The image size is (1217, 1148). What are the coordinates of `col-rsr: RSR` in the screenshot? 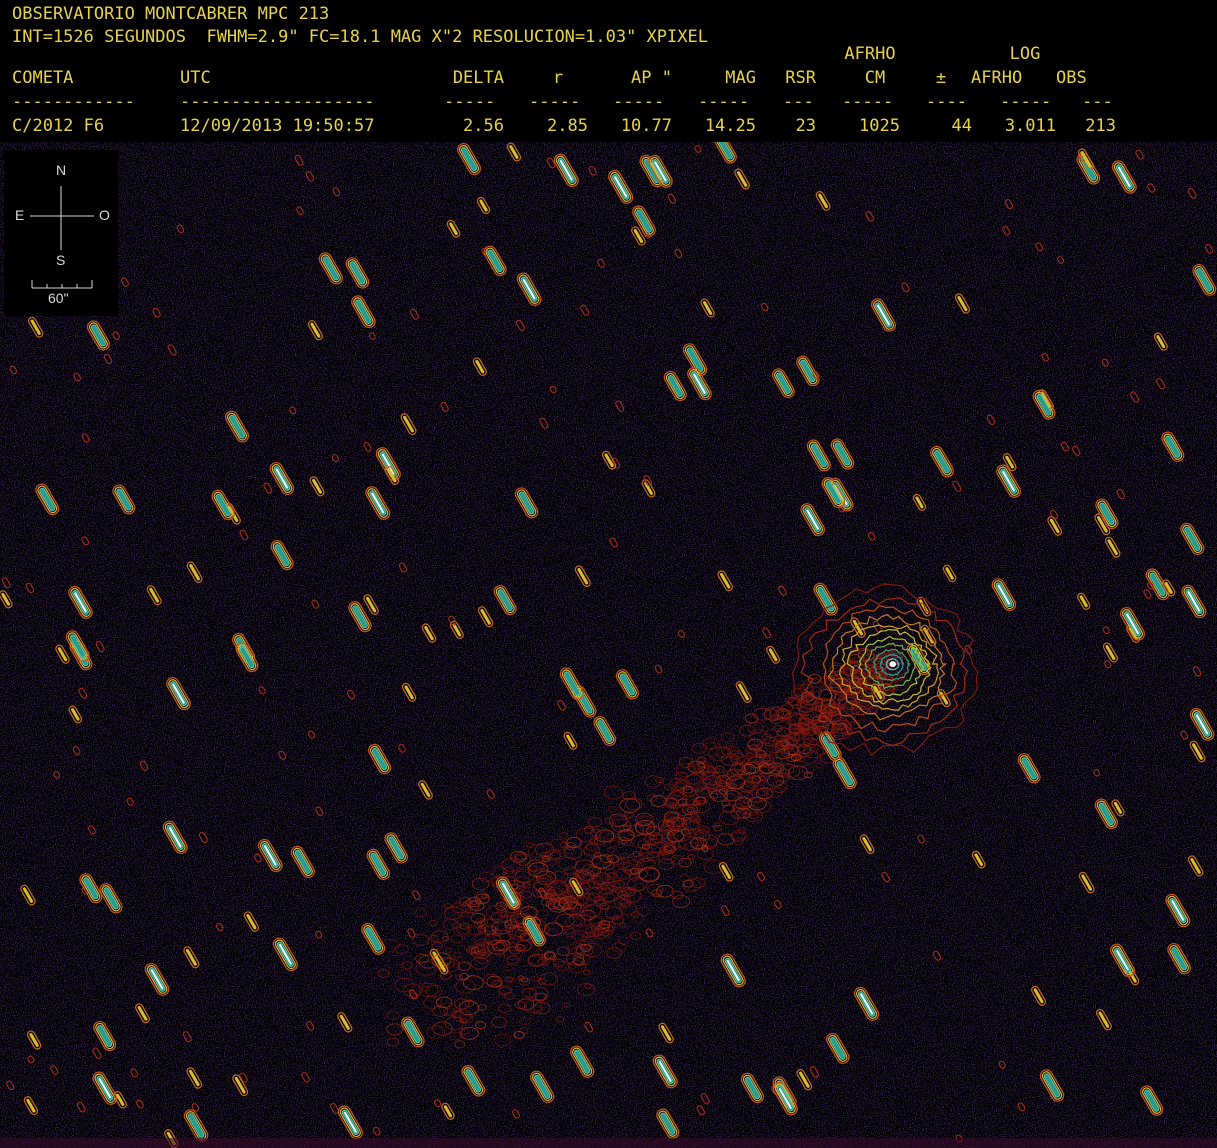 It's located at (800, 78).